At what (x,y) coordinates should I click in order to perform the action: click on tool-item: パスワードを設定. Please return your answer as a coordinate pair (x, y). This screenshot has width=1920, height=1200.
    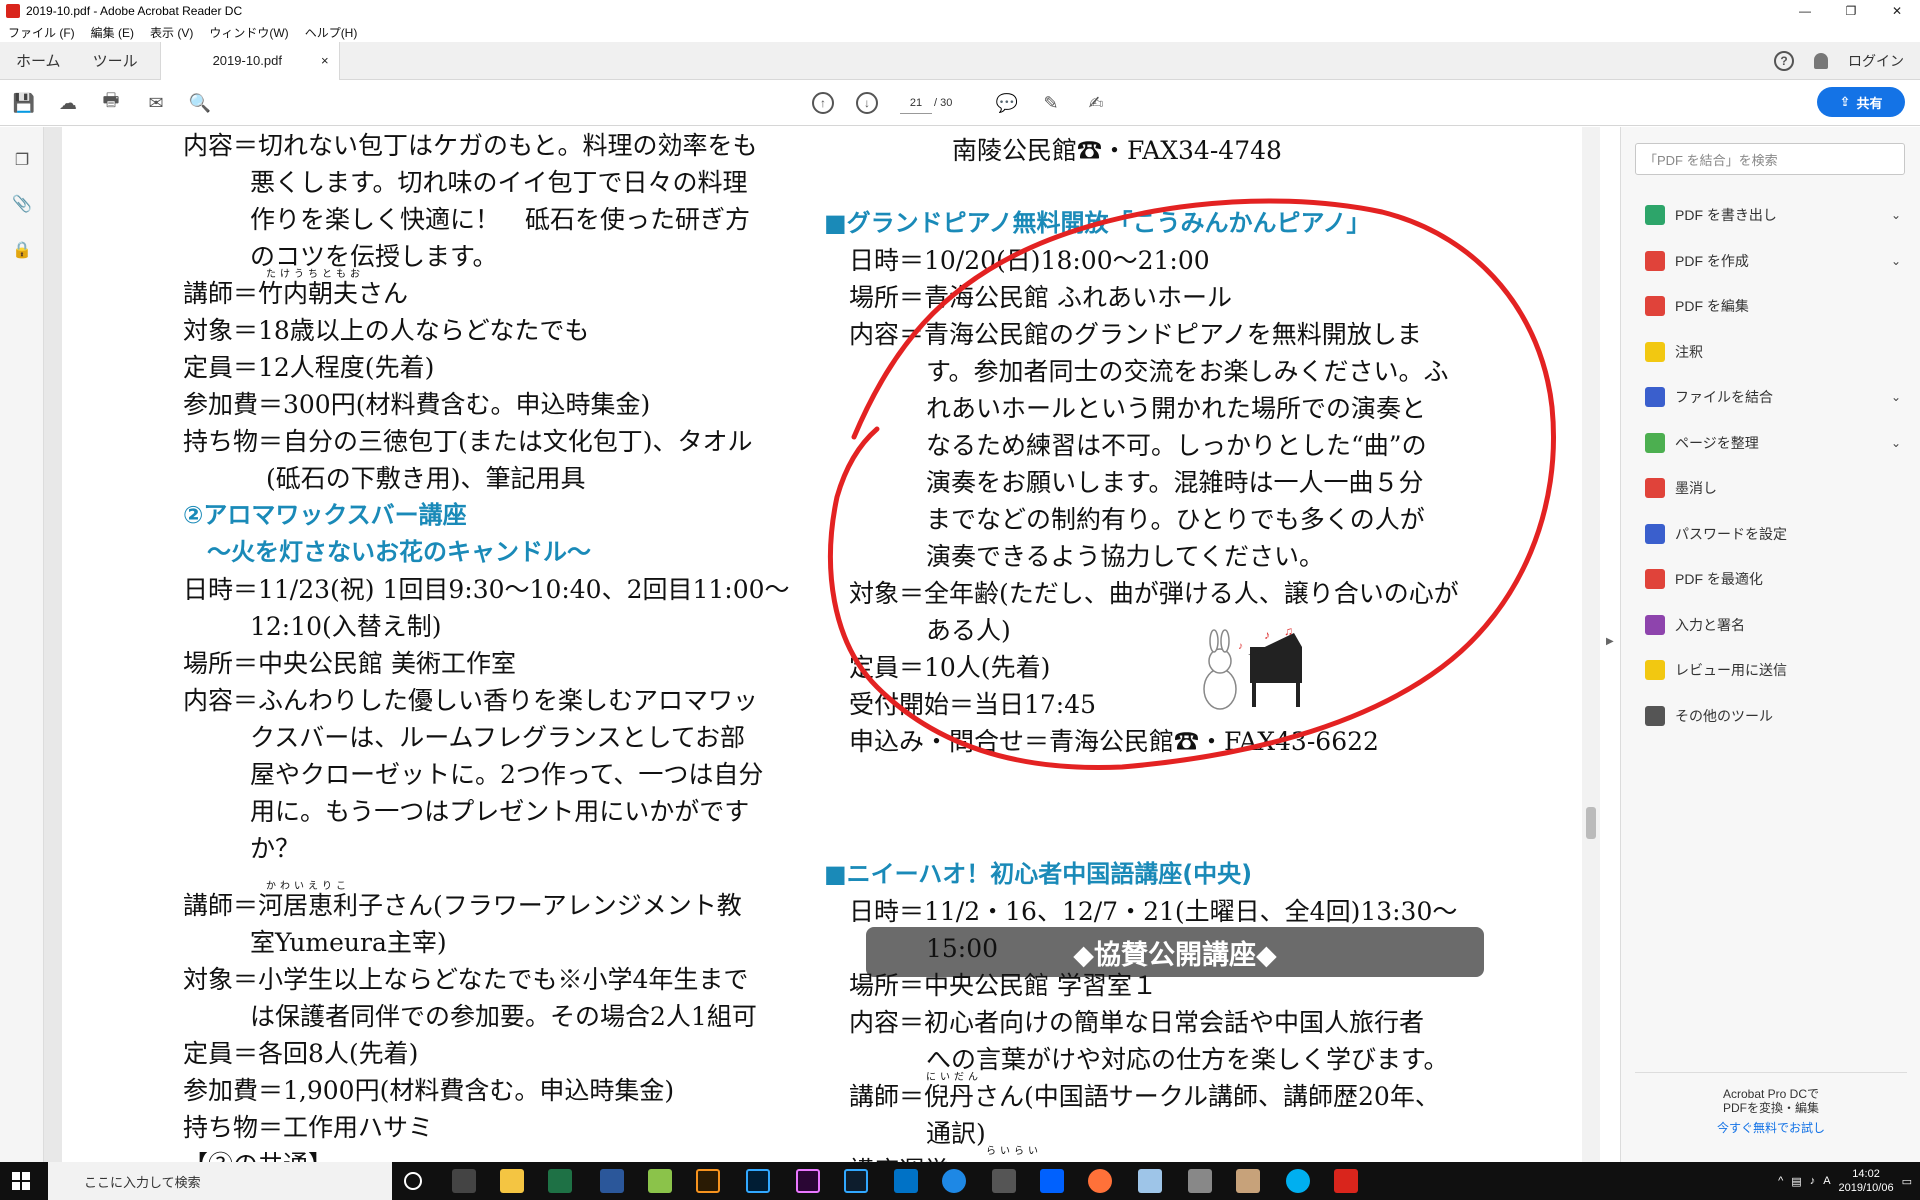
    Looking at the image, I should click on (1773, 534).